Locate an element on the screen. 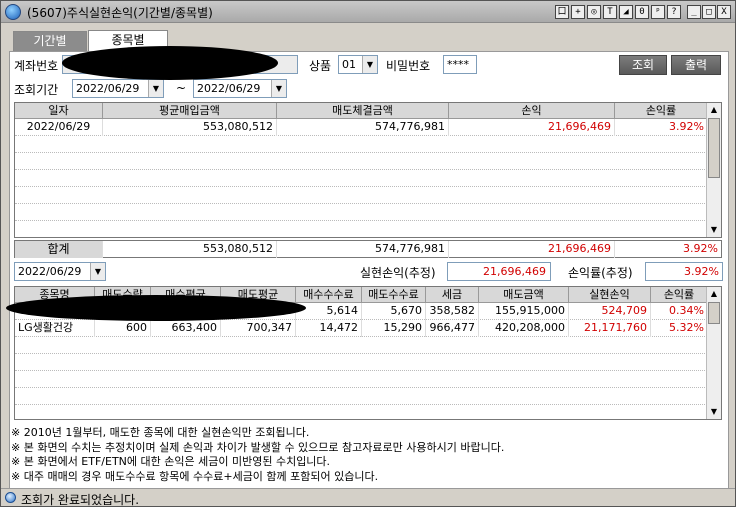 Image resolution: width=736 pixels, height=508 pixels. product-label: 상품 is located at coordinates (320, 66).